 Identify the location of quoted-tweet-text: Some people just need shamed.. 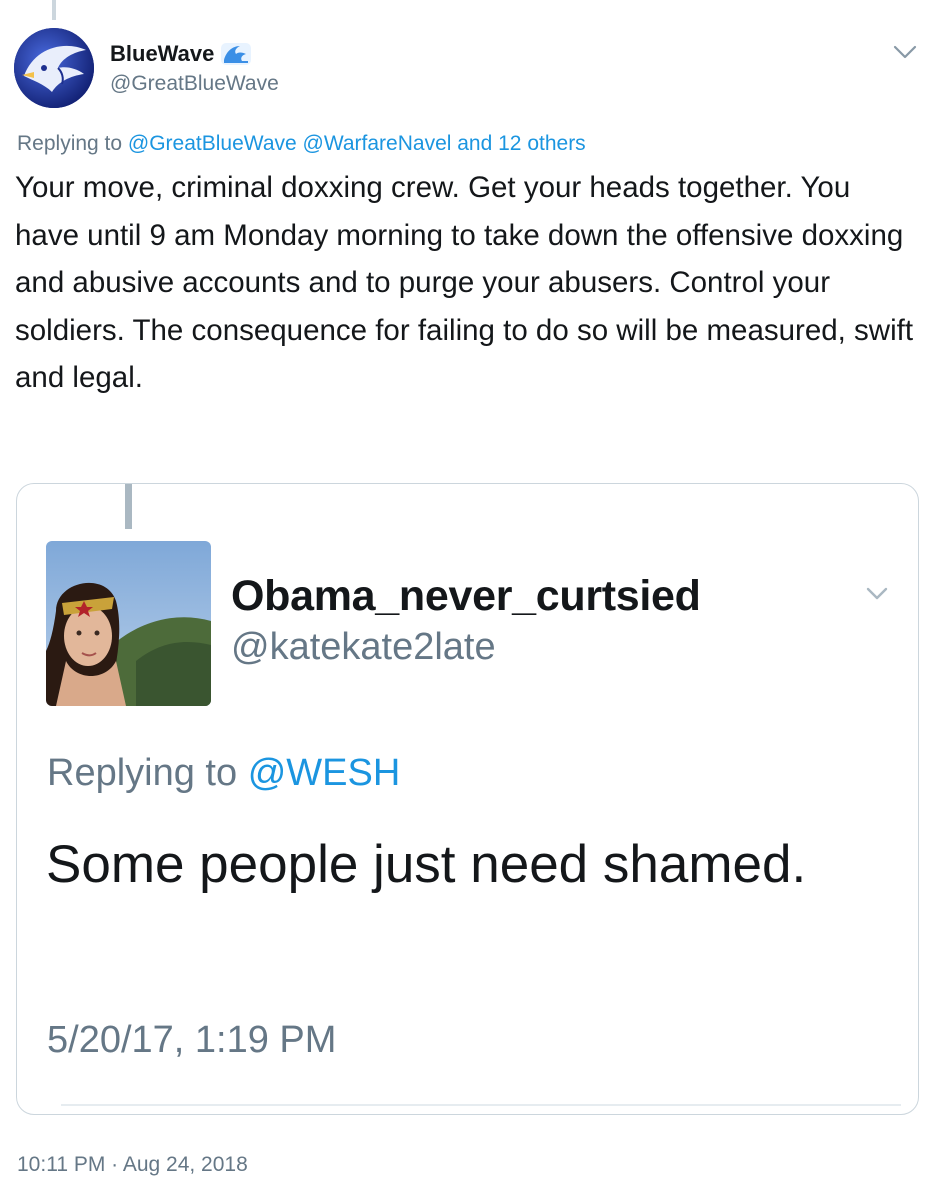
(426, 864).